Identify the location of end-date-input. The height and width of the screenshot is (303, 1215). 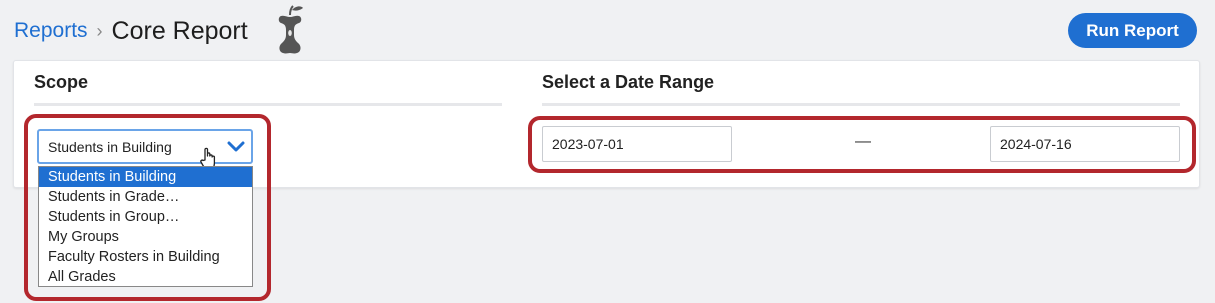
(1085, 144).